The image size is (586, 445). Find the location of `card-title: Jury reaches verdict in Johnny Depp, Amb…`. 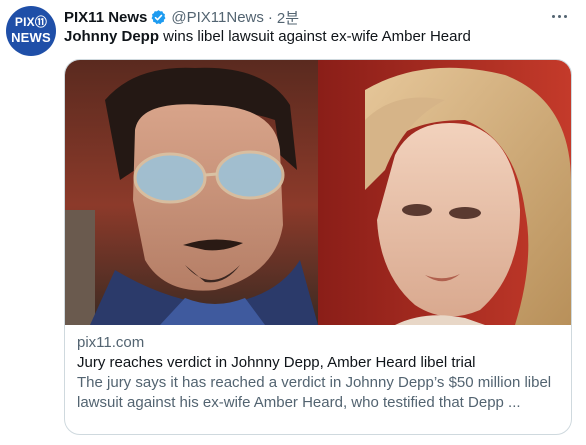

card-title: Jury reaches verdict in Johnny Depp, Amb… is located at coordinates (276, 362).